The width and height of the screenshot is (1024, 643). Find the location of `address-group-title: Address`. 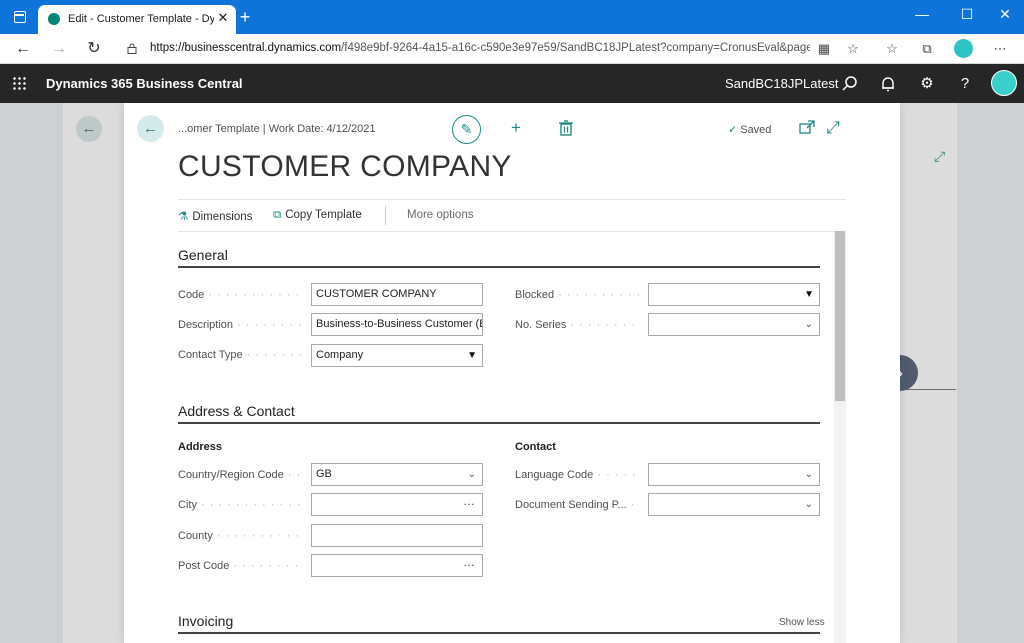

address-group-title: Address is located at coordinates (200, 447).